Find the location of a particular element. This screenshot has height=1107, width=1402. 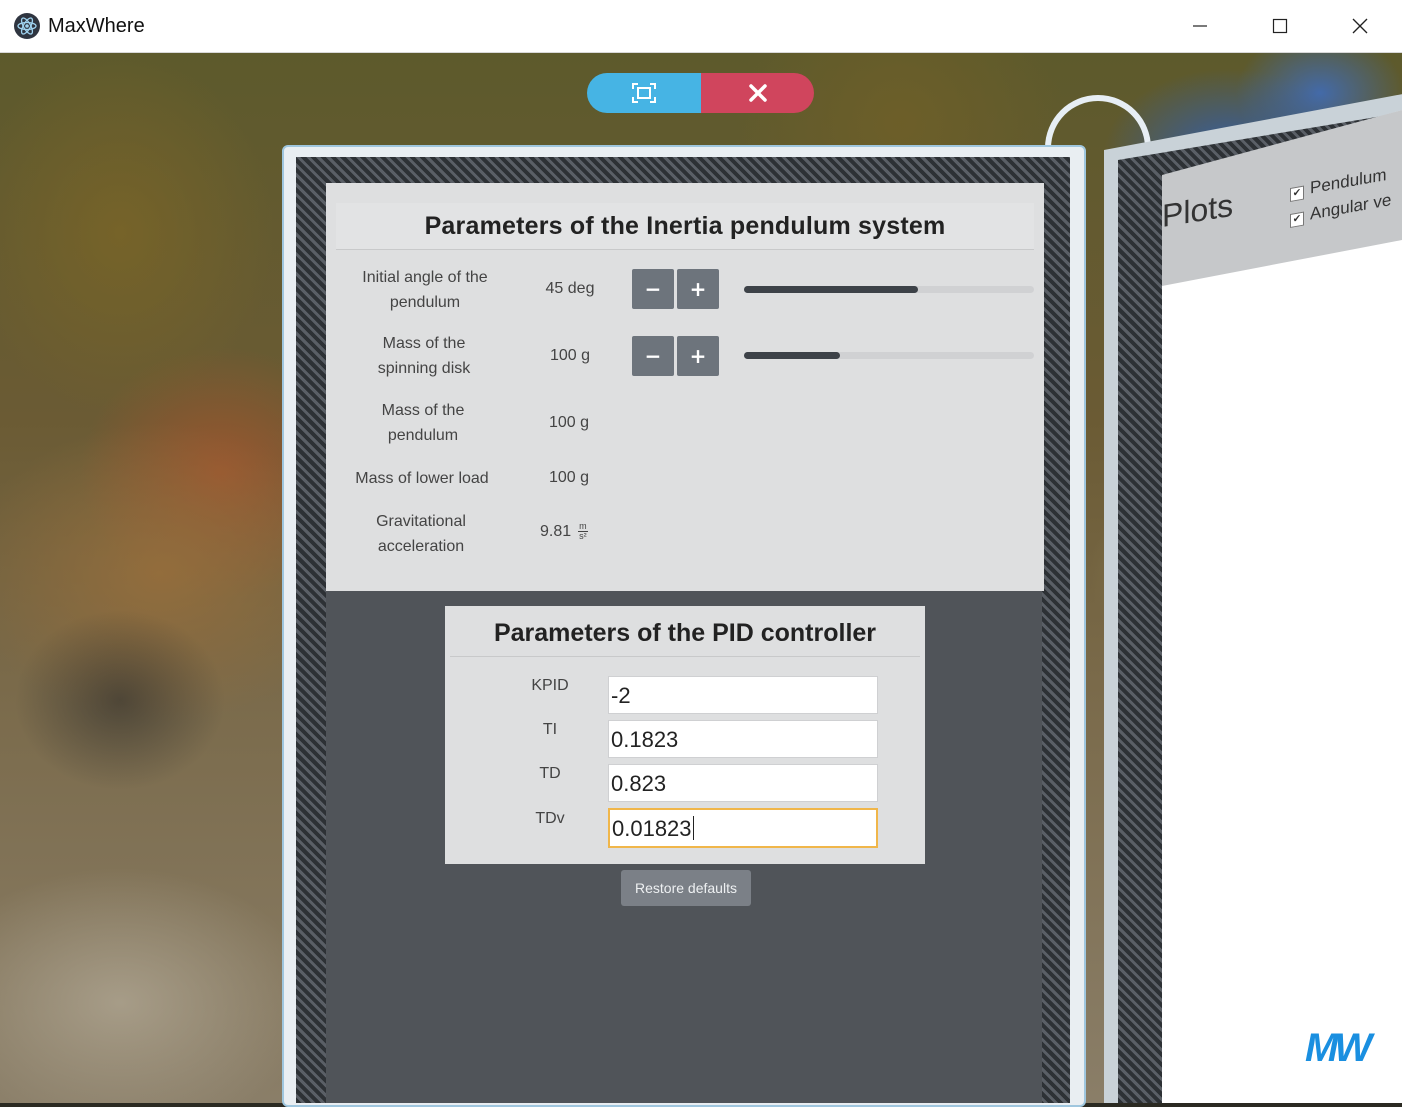

param-value-initial-angle: 45 deg is located at coordinates (570, 288).